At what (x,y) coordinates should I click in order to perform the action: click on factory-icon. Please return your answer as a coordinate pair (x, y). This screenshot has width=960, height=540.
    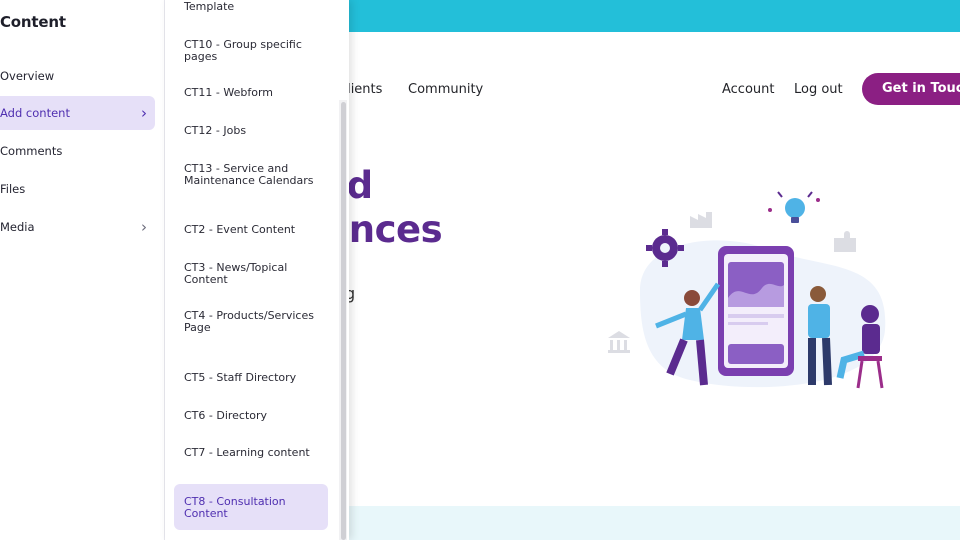
    Looking at the image, I should click on (701, 220).